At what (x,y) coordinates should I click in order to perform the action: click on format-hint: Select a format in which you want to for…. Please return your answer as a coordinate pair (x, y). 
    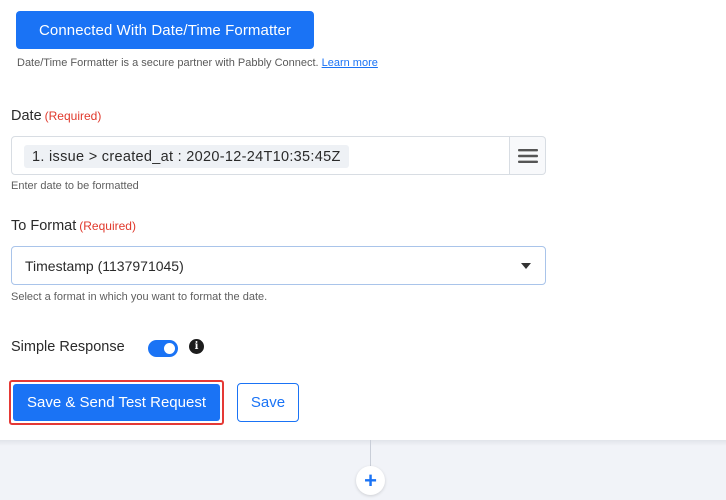
    Looking at the image, I should click on (139, 297).